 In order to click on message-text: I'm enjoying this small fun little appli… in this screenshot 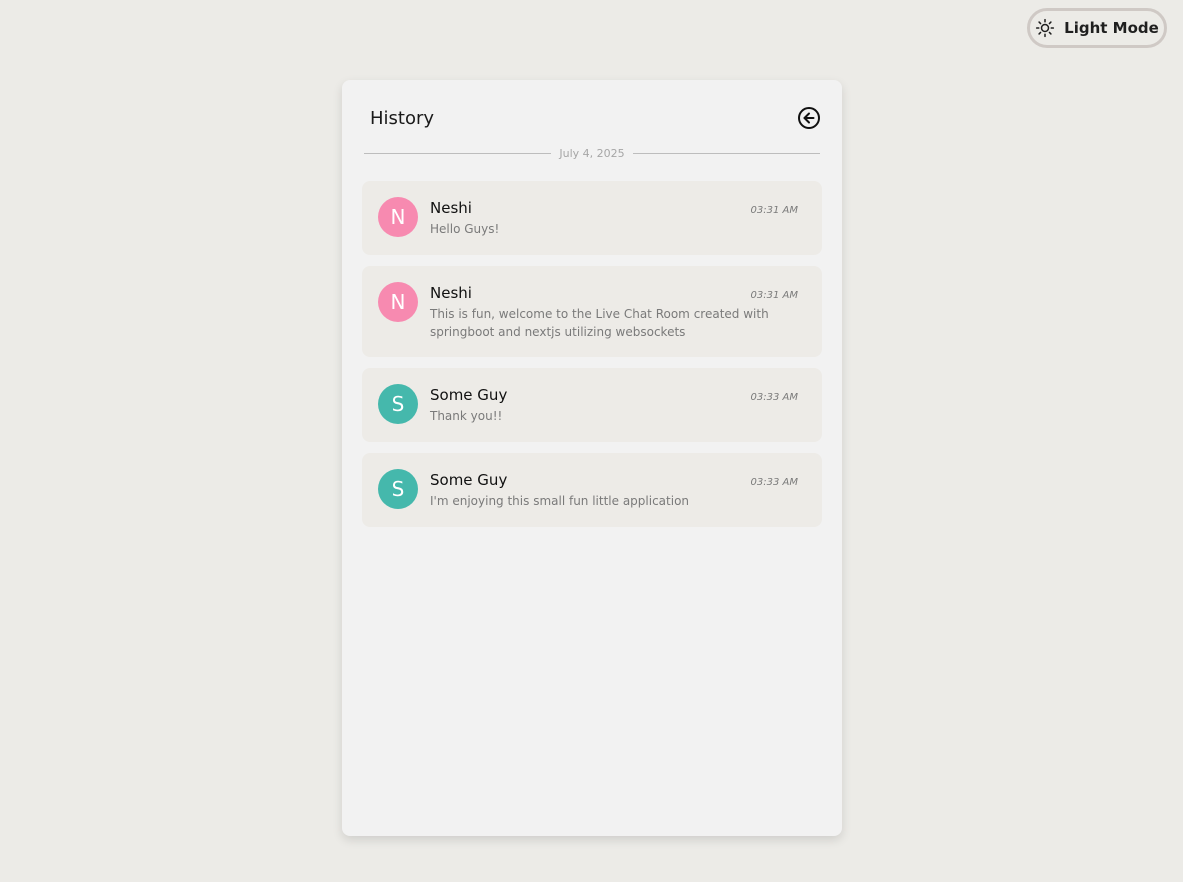, I will do `click(560, 501)`.